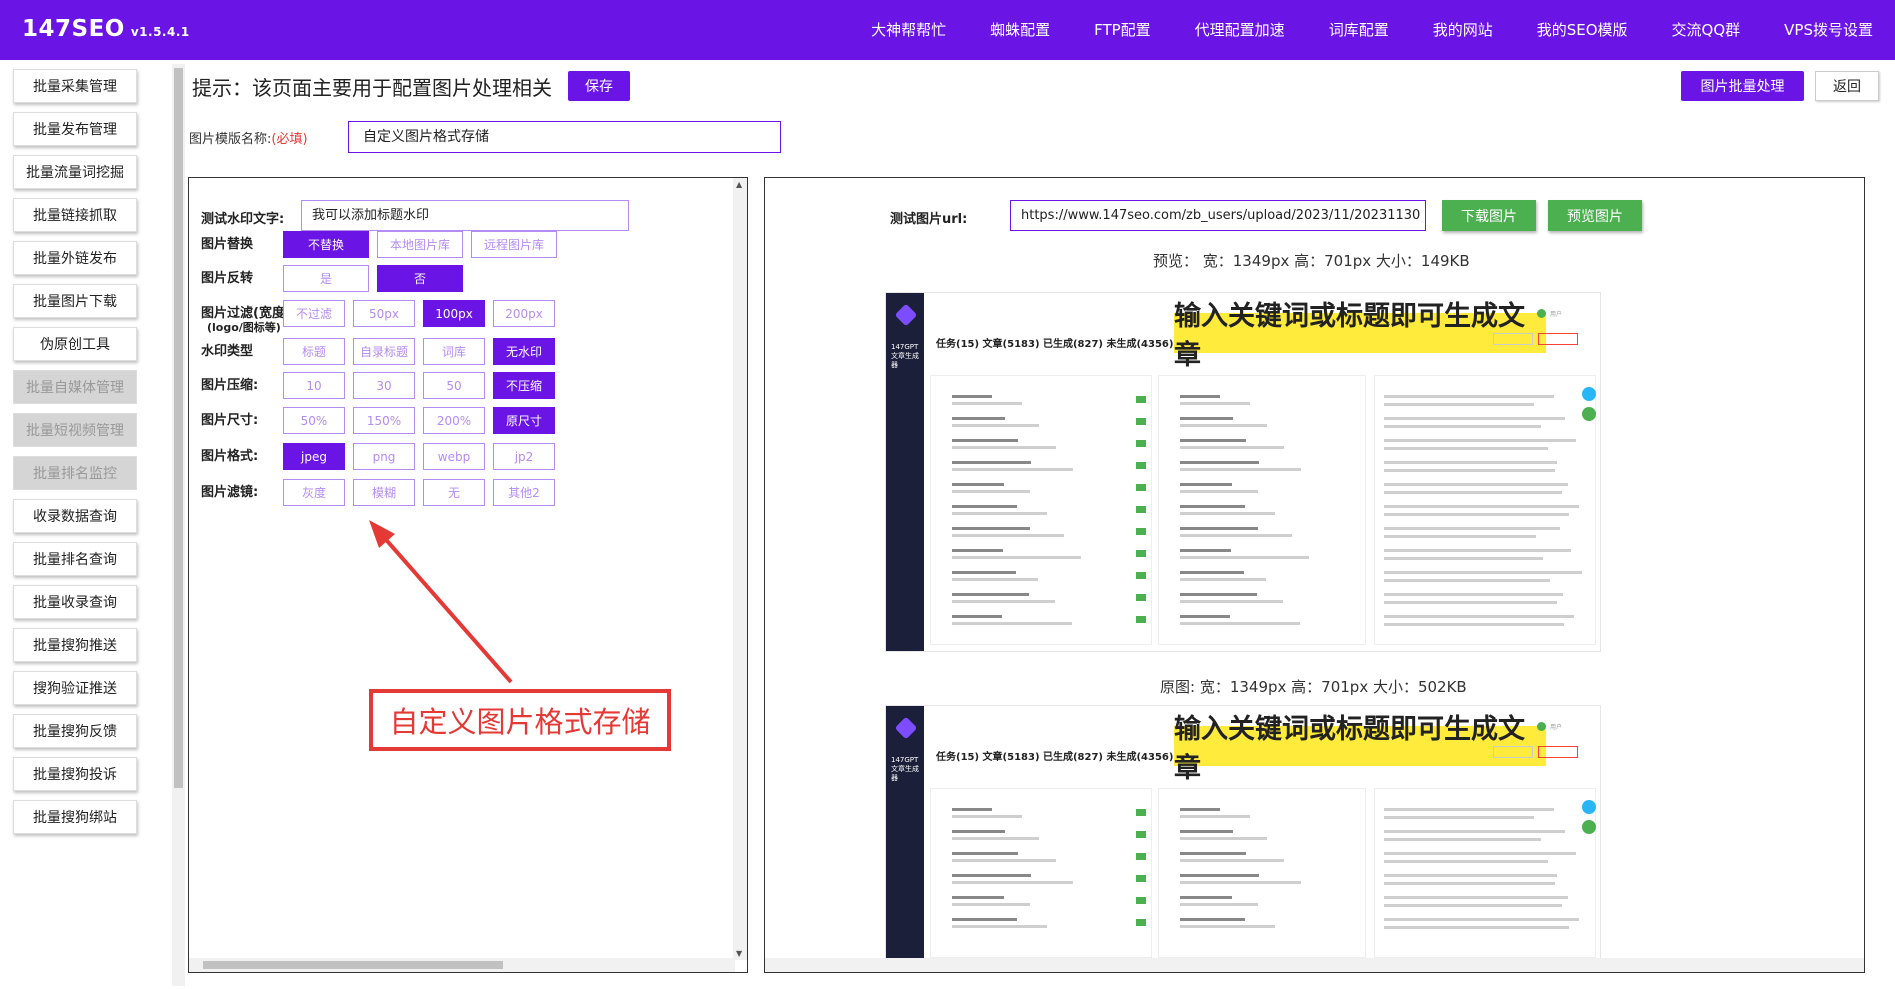  What do you see at coordinates (1595, 215) in the screenshot?
I see `preview-image-button: 预览图片` at bounding box center [1595, 215].